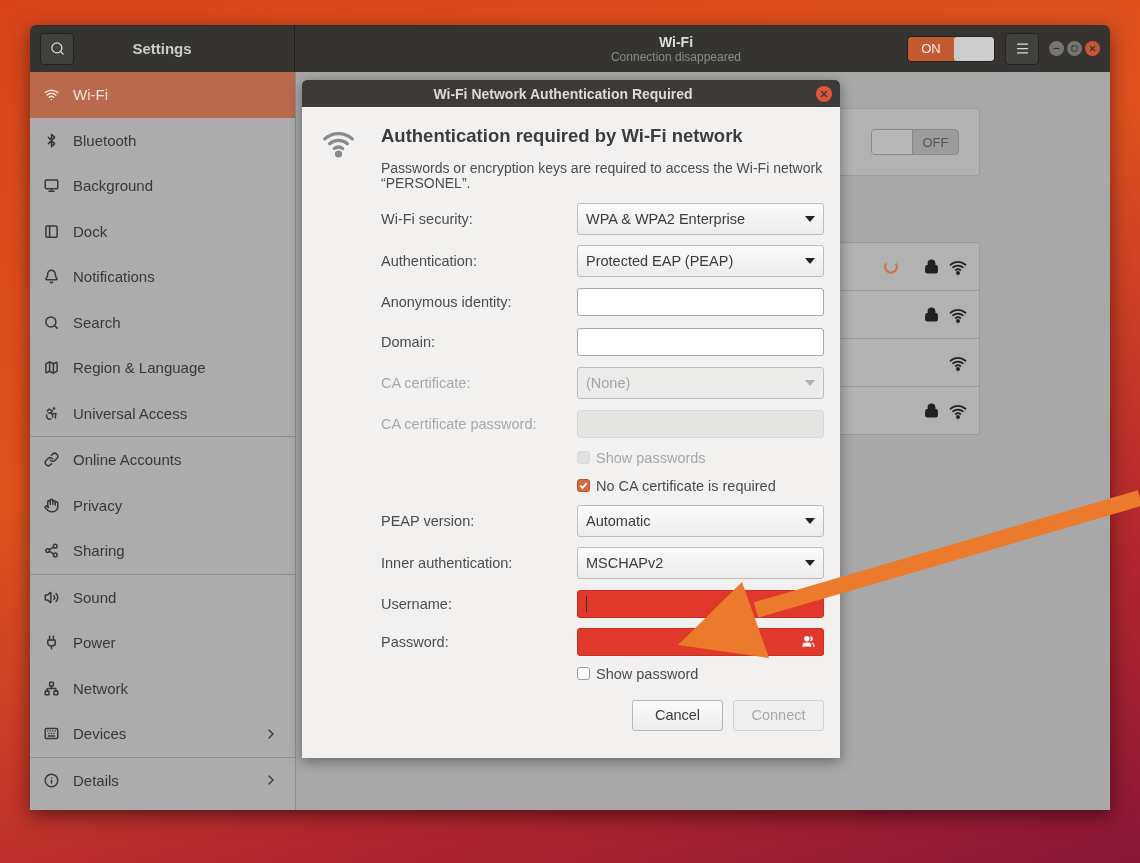 The height and width of the screenshot is (863, 1140). What do you see at coordinates (428, 520) in the screenshot?
I see `field-label: PEAP version:` at bounding box center [428, 520].